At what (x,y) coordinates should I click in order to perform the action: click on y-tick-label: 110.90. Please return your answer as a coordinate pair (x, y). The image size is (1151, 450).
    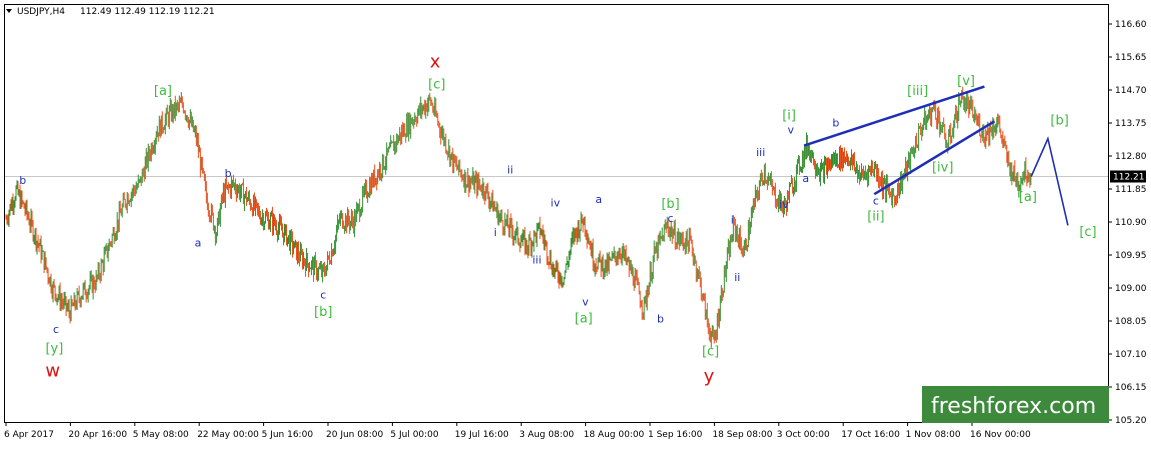
    Looking at the image, I should click on (1131, 223).